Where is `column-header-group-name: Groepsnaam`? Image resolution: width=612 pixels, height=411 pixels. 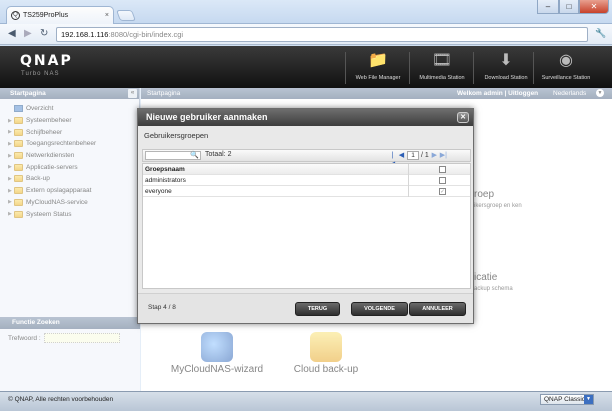
column-header-group-name: Groepsnaam is located at coordinates (165, 169).